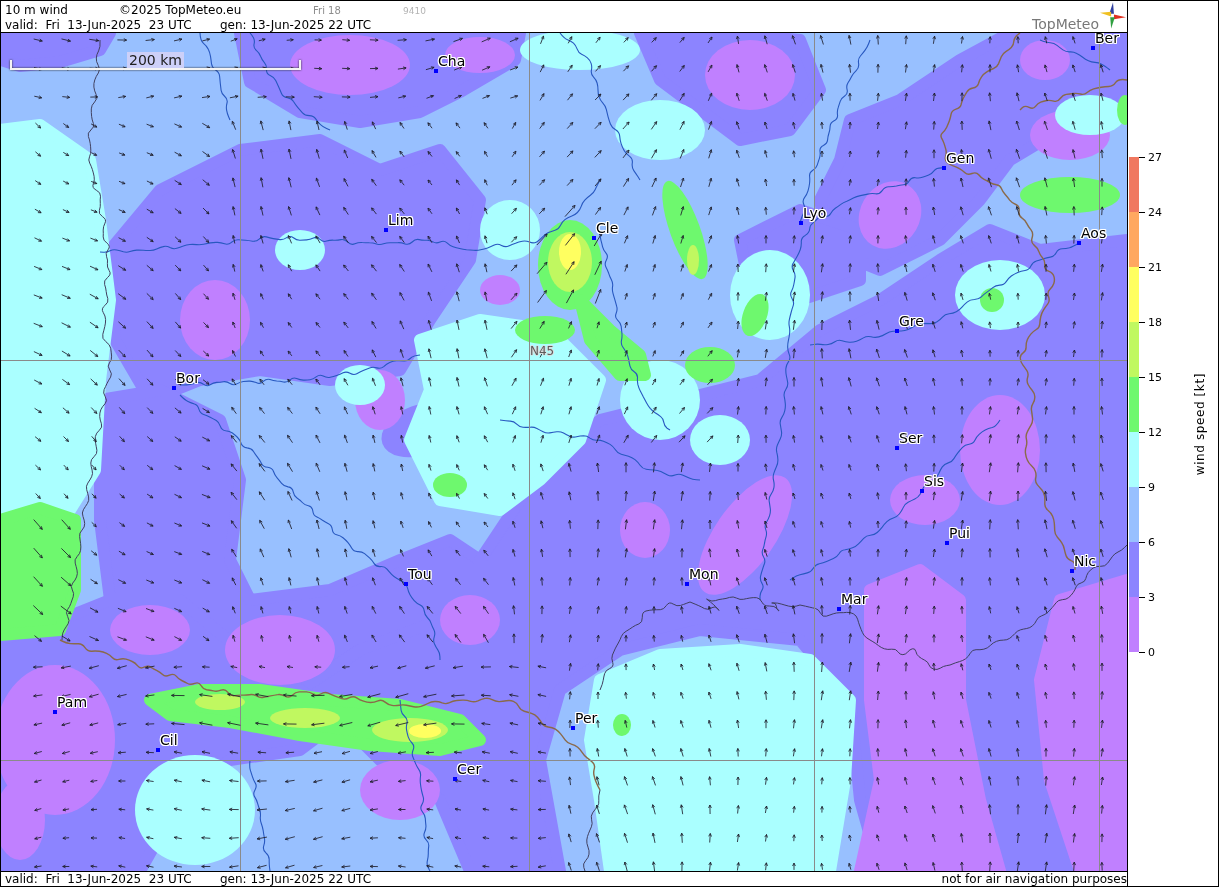 This screenshot has height=887, width=1219. What do you see at coordinates (607, 228) in the screenshot?
I see `city-label: Cle` at bounding box center [607, 228].